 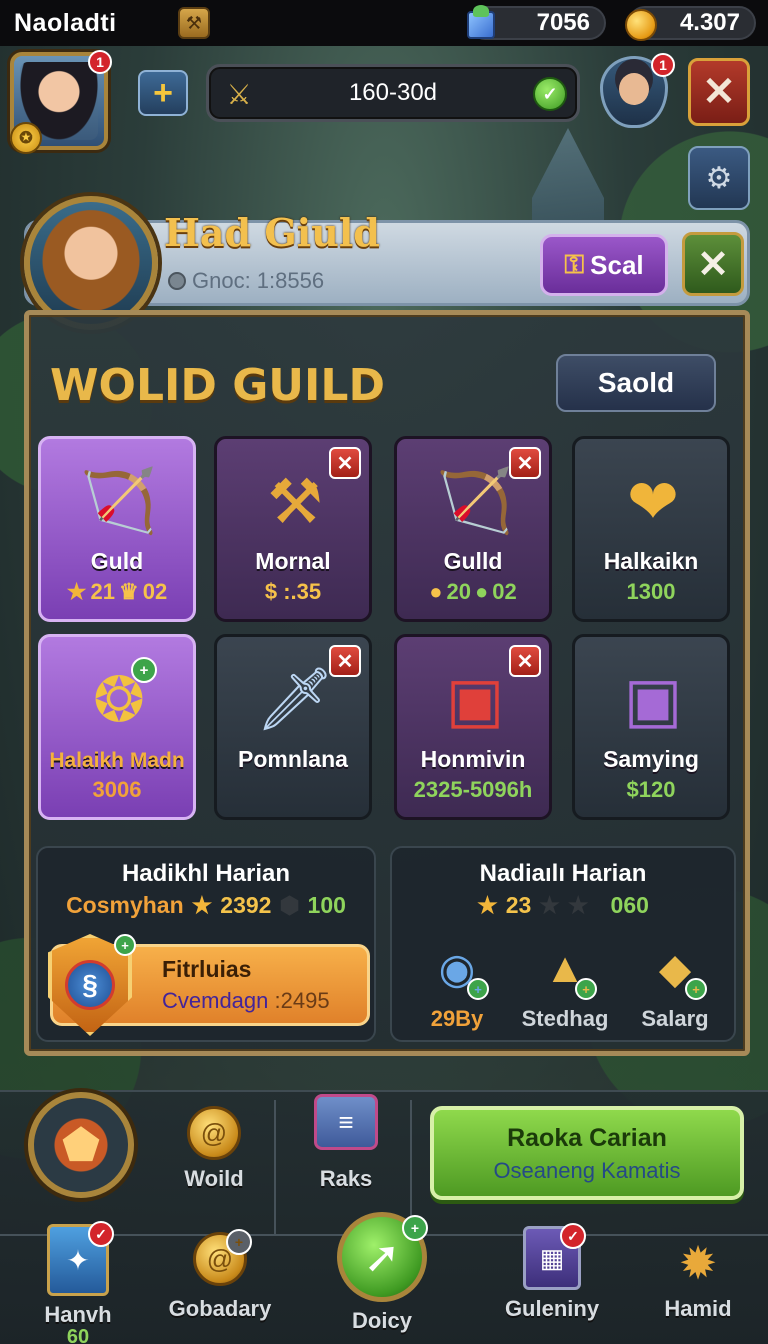 I want to click on nav-guleniny: ▦ ✓ Guleniny, so click(x=552, y=1272).